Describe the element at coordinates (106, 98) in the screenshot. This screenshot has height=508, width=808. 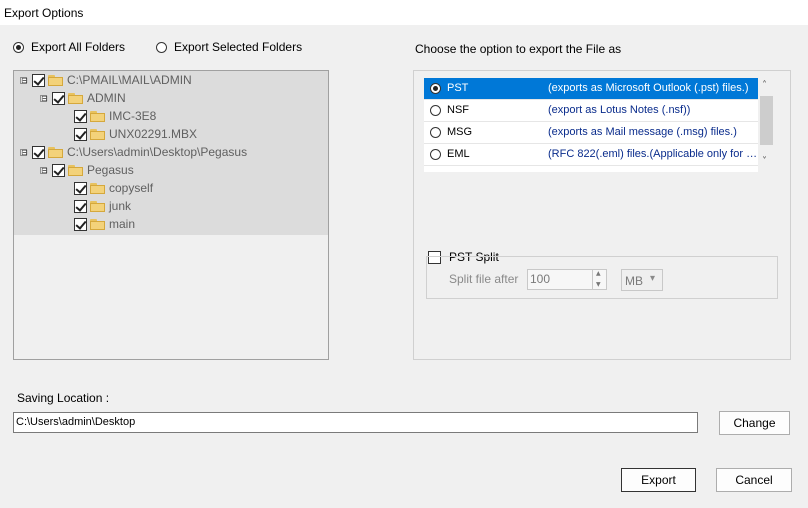
I see `tree-node-label: ADMIN` at that location.